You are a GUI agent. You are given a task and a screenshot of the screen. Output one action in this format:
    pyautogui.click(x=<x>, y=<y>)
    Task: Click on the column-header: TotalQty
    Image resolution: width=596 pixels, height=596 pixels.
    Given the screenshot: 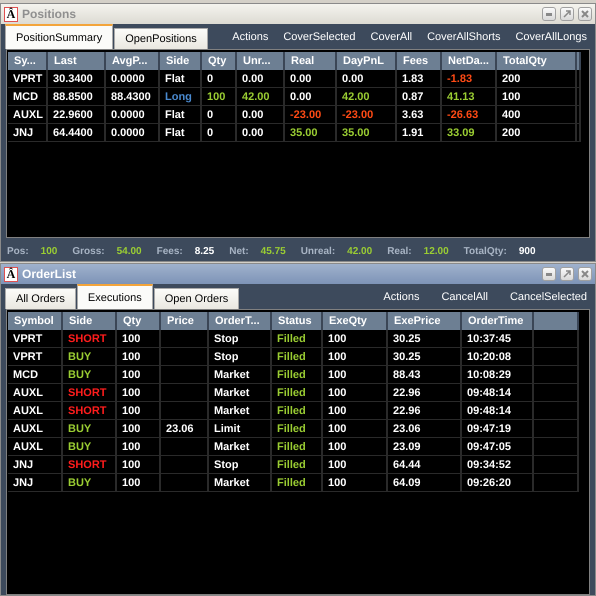 What is the action you would take?
    pyautogui.click(x=536, y=61)
    